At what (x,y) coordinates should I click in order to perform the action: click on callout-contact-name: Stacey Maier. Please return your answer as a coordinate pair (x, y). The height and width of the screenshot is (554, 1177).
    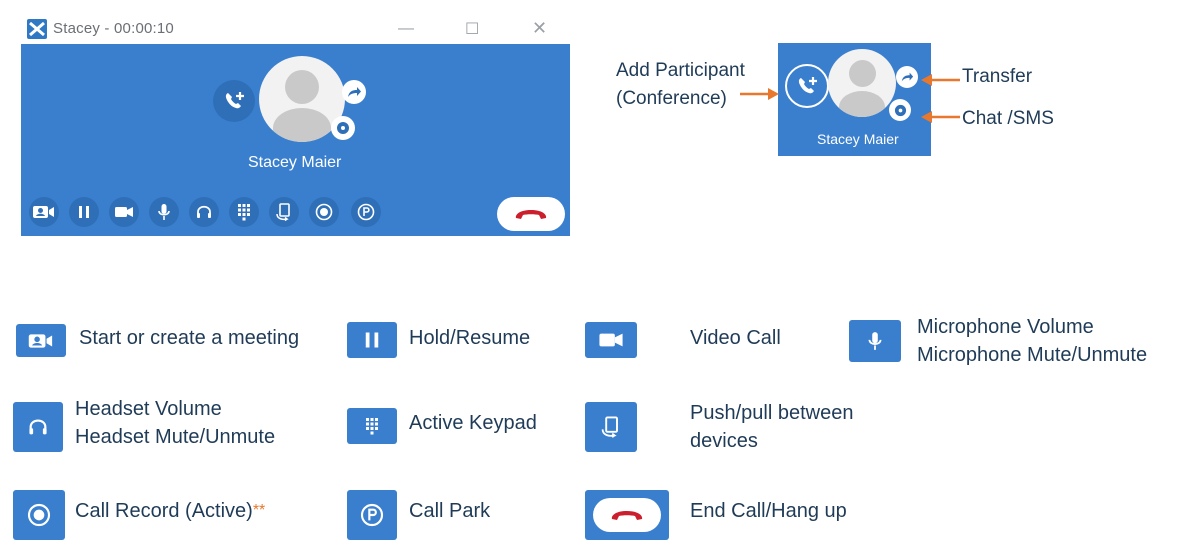
    Looking at the image, I should click on (858, 139).